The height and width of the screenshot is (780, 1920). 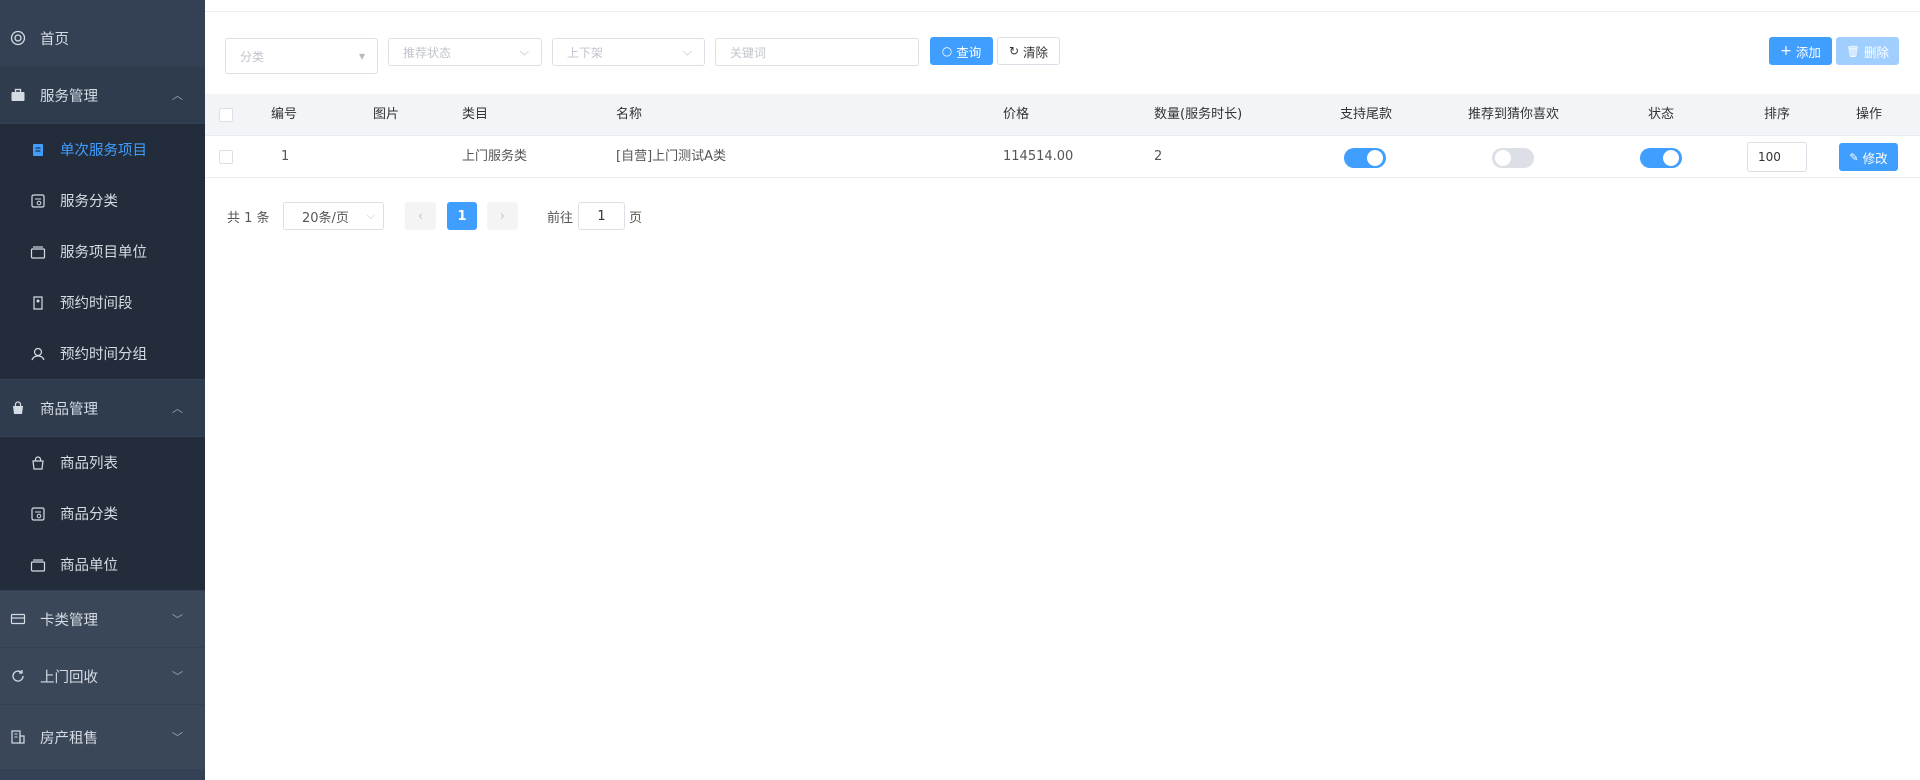 What do you see at coordinates (38, 463) in the screenshot?
I see `bag-icon` at bounding box center [38, 463].